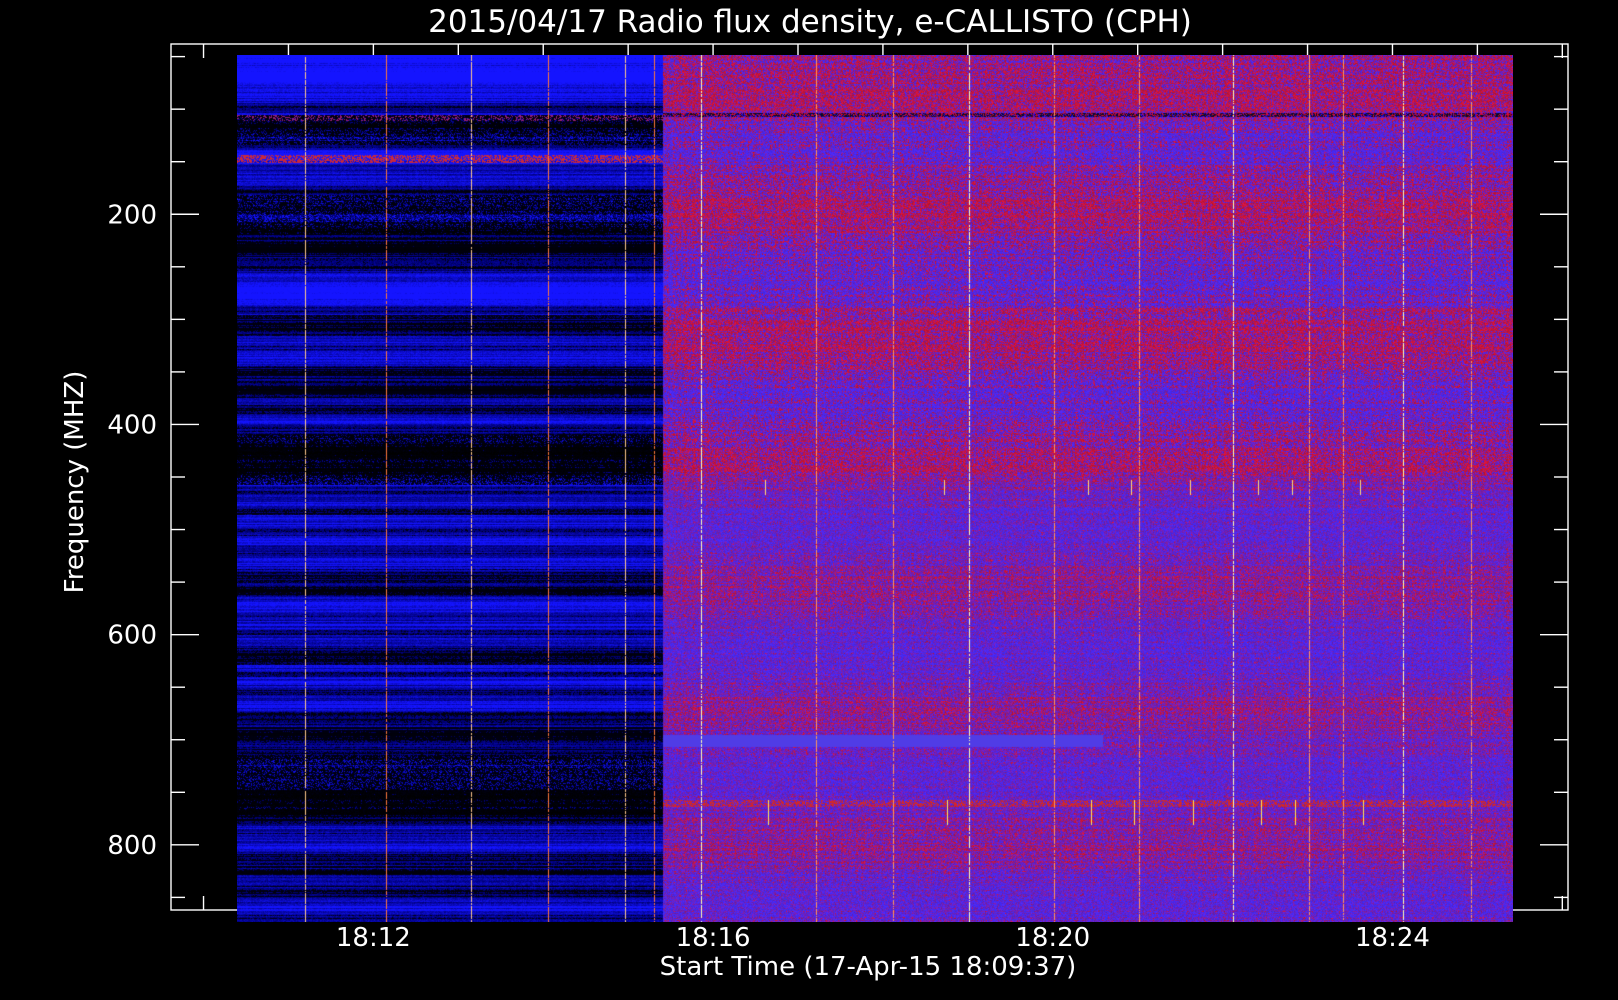 This screenshot has width=1618, height=1000. I want to click on y-tick-label: 400, so click(132, 425).